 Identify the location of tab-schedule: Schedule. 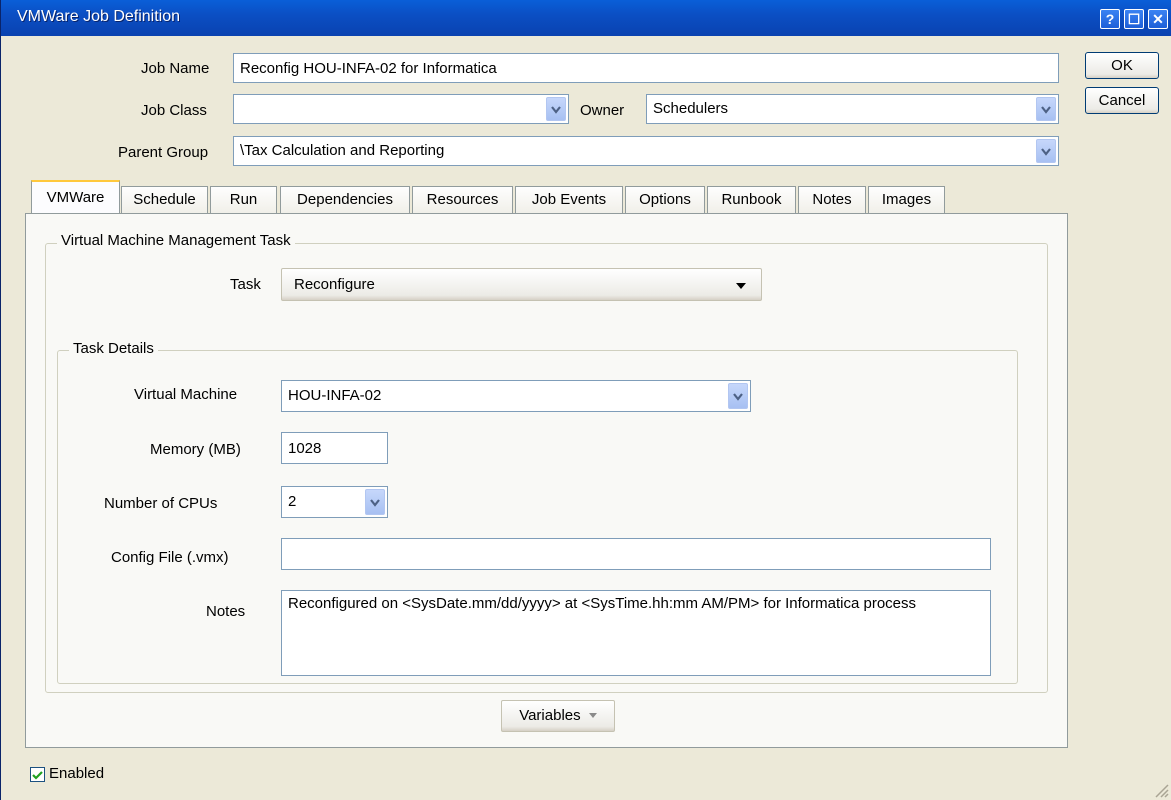
(164, 200).